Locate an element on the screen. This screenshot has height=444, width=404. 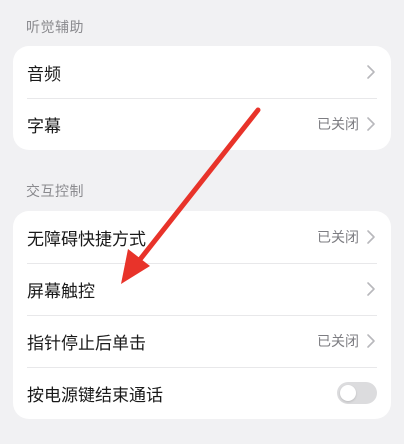
power-end-call-toggle is located at coordinates (357, 393).